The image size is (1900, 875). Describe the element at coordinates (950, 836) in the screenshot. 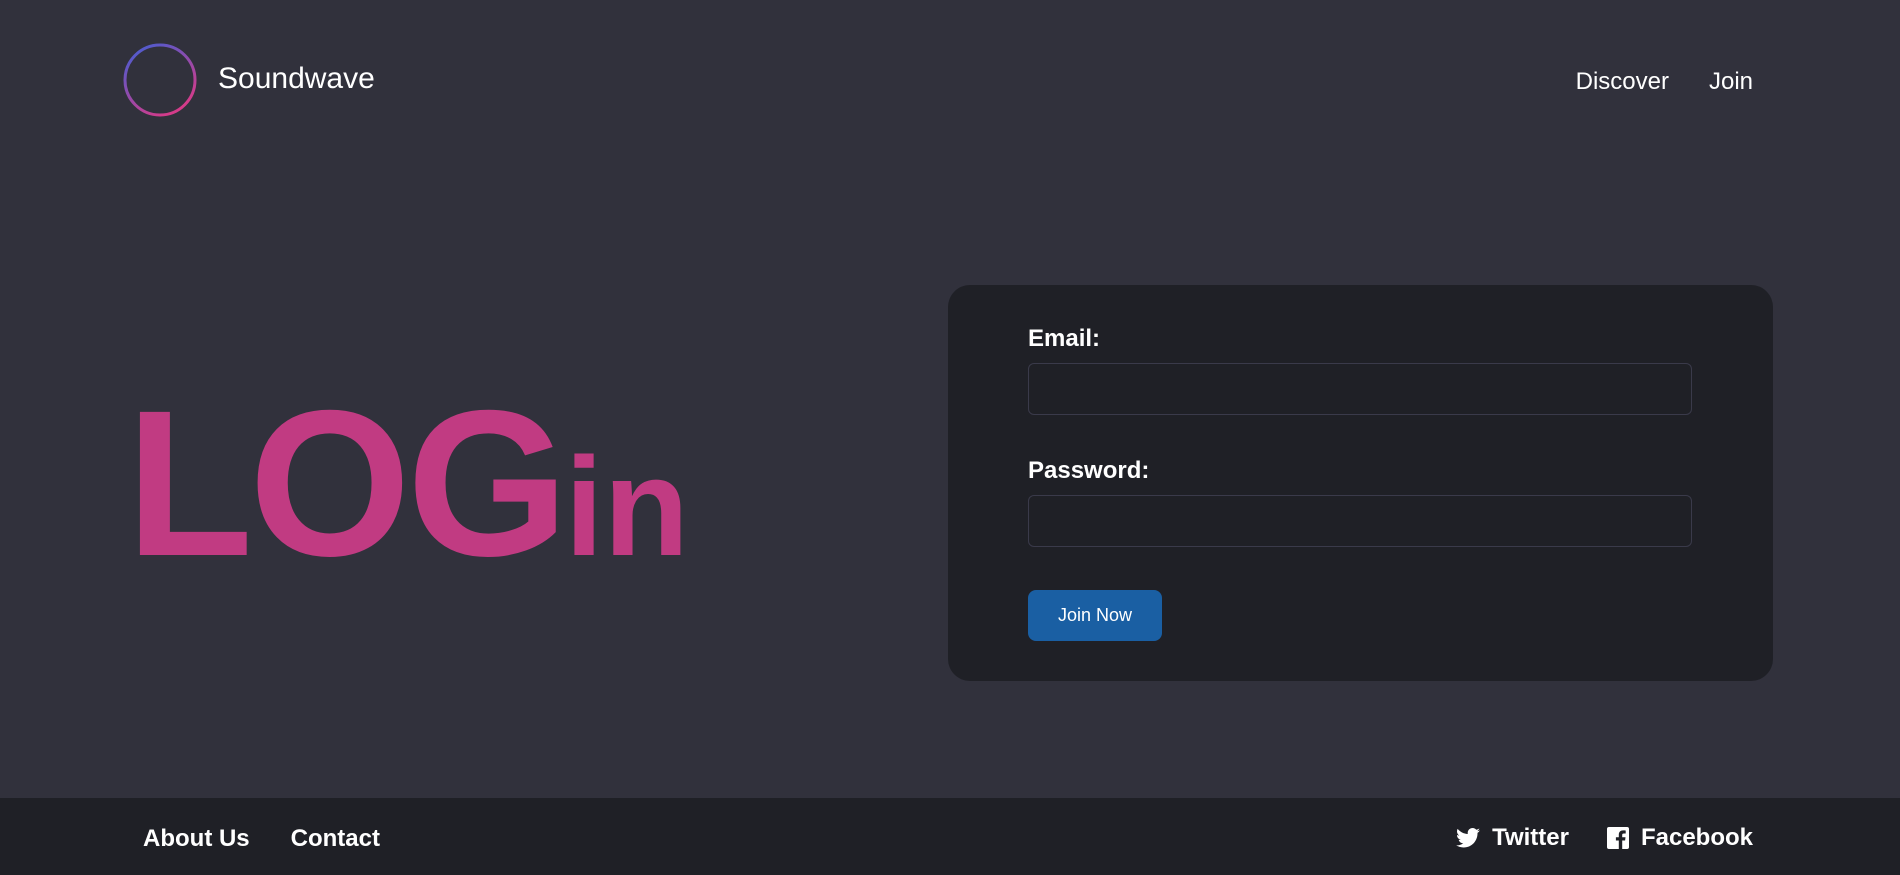

I see `site-footer: About Us Contact Twitter Facebook` at that location.